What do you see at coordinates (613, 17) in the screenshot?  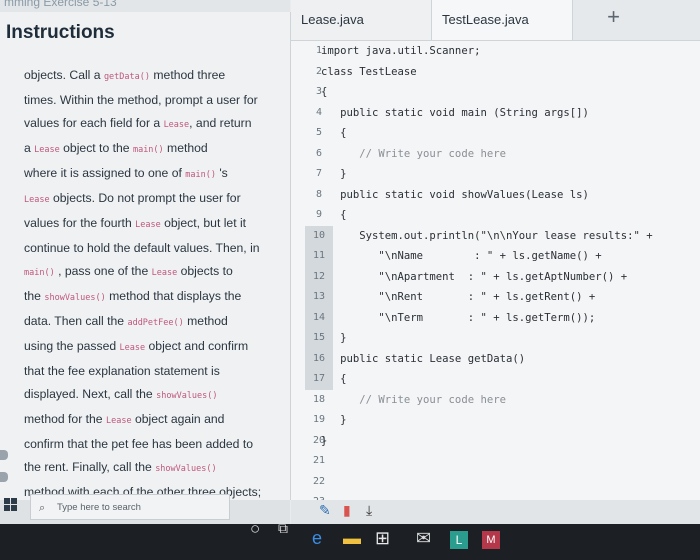 I see `add-tab-button: +` at bounding box center [613, 17].